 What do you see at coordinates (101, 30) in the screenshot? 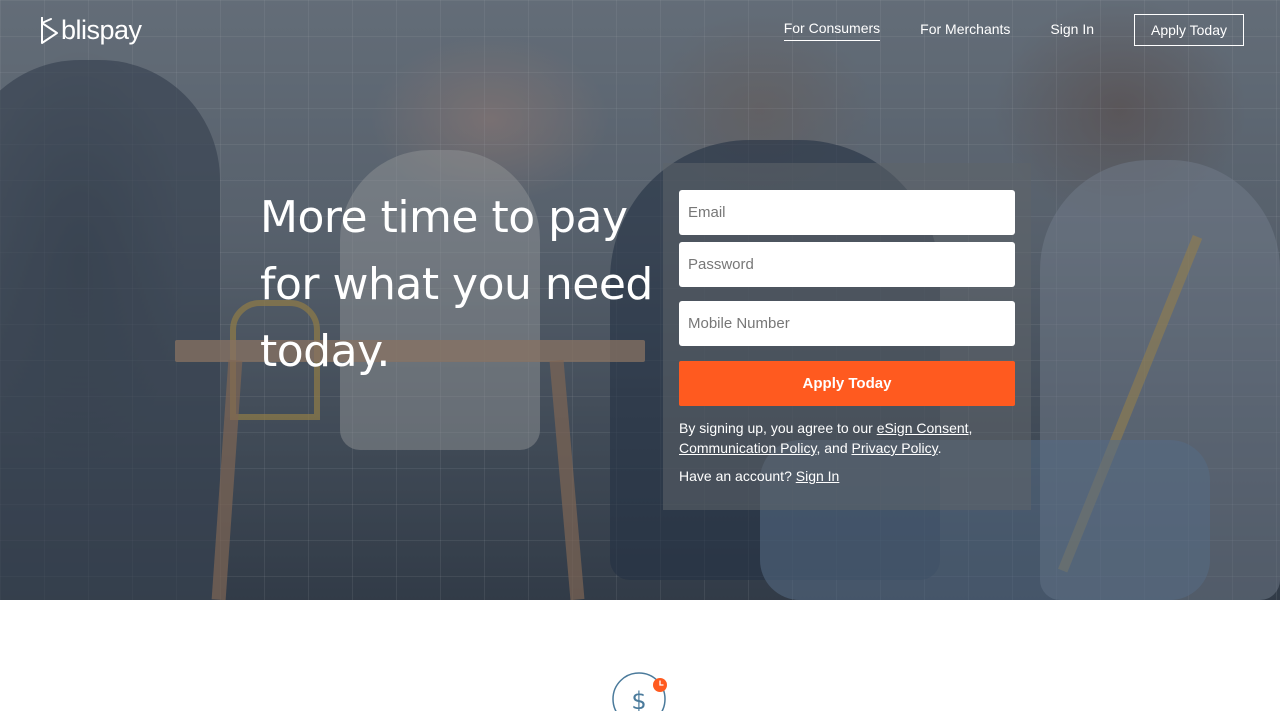
I see `brand-name: blispay` at bounding box center [101, 30].